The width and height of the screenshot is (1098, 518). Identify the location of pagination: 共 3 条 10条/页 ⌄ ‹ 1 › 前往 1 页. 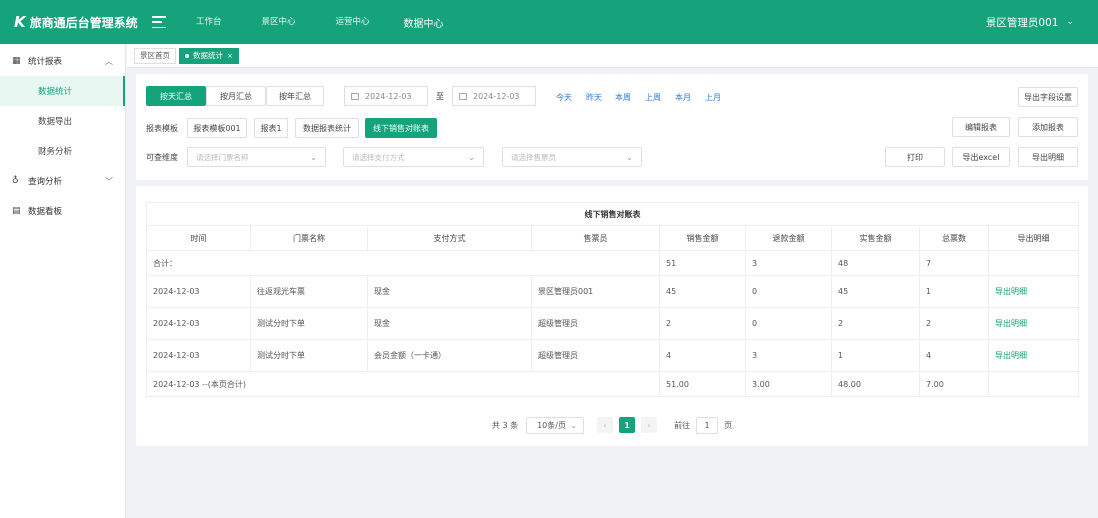
(612, 425).